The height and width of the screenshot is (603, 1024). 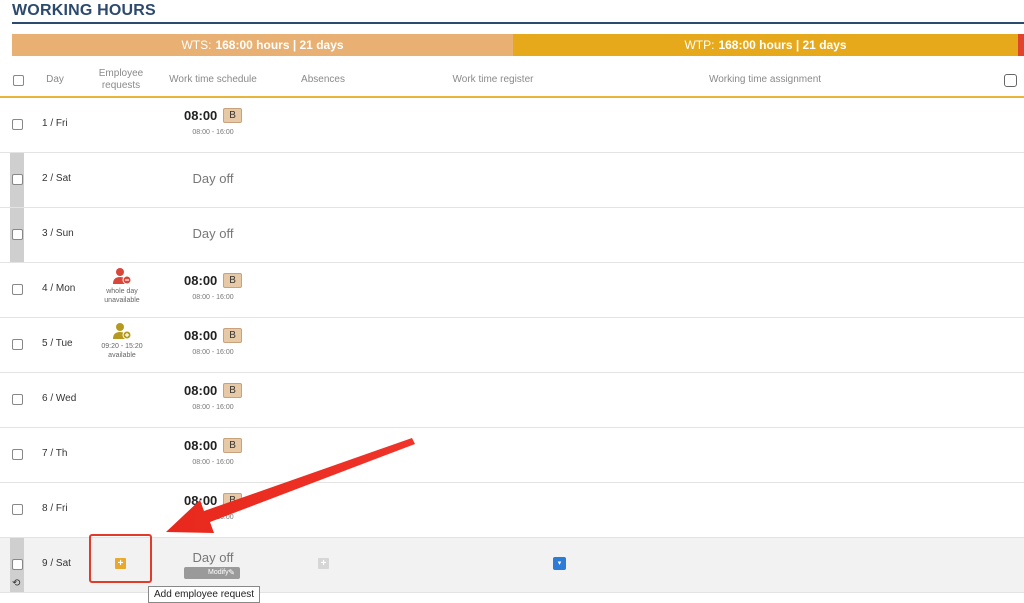 What do you see at coordinates (279, 45) in the screenshot?
I see `wts-value: 168:00 hours | 21 days` at bounding box center [279, 45].